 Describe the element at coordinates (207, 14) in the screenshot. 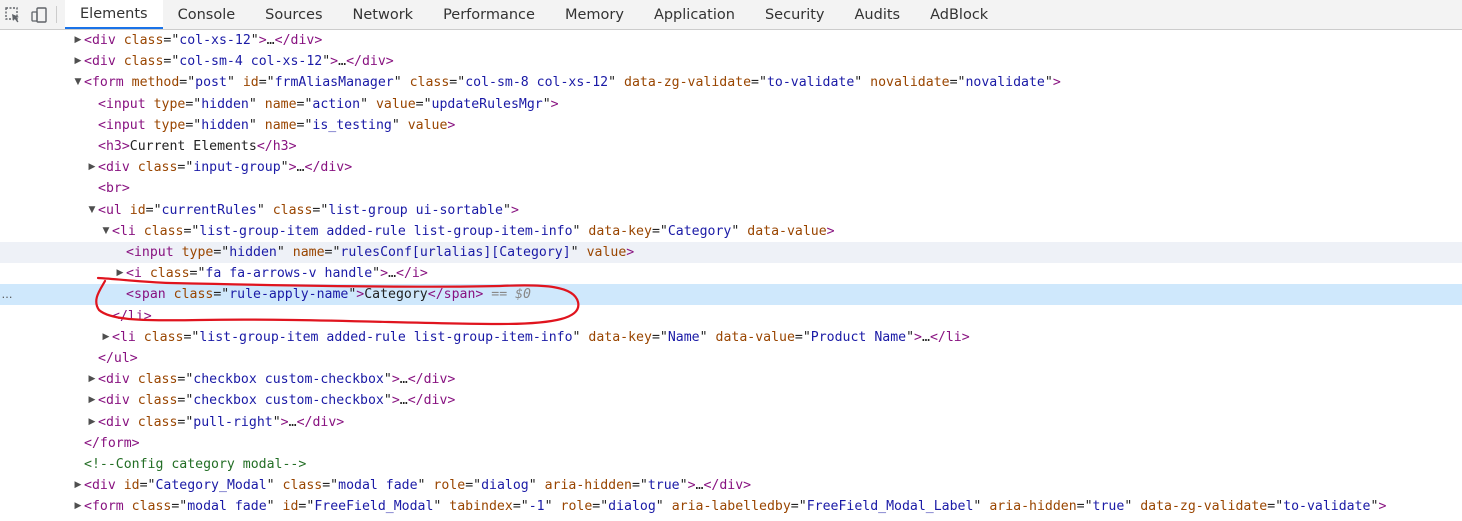

I see `tab-console: Console` at that location.